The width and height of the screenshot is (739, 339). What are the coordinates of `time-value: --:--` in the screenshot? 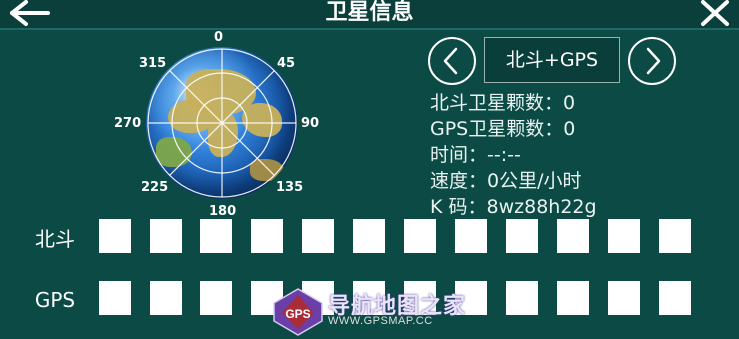 It's located at (504, 155).